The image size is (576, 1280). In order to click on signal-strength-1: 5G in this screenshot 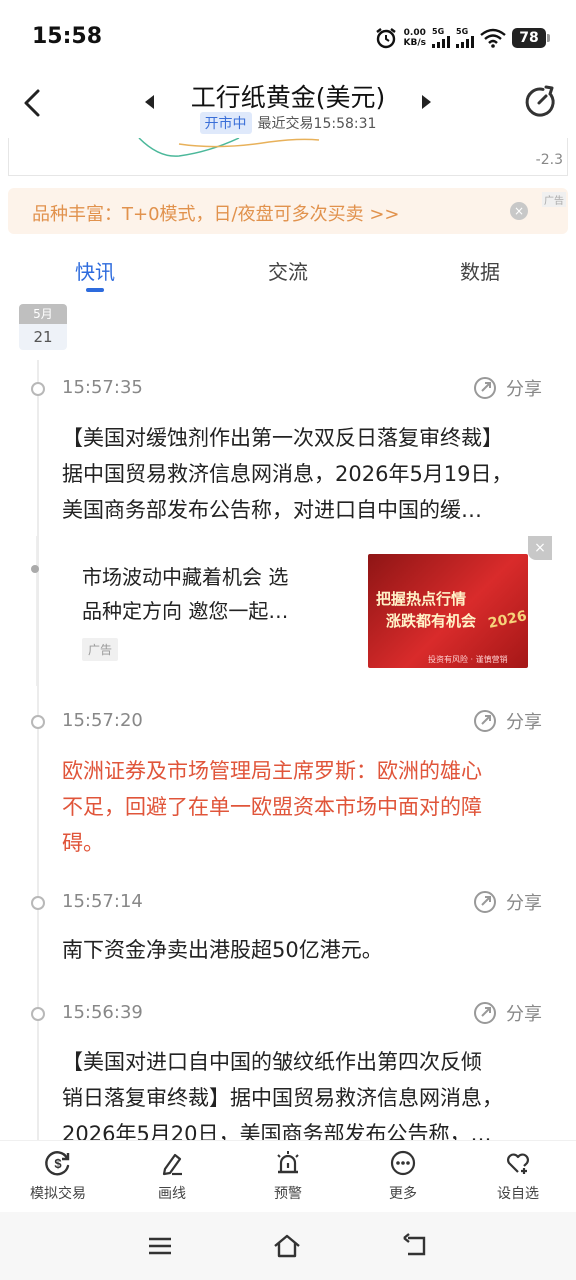, I will do `click(441, 38)`.